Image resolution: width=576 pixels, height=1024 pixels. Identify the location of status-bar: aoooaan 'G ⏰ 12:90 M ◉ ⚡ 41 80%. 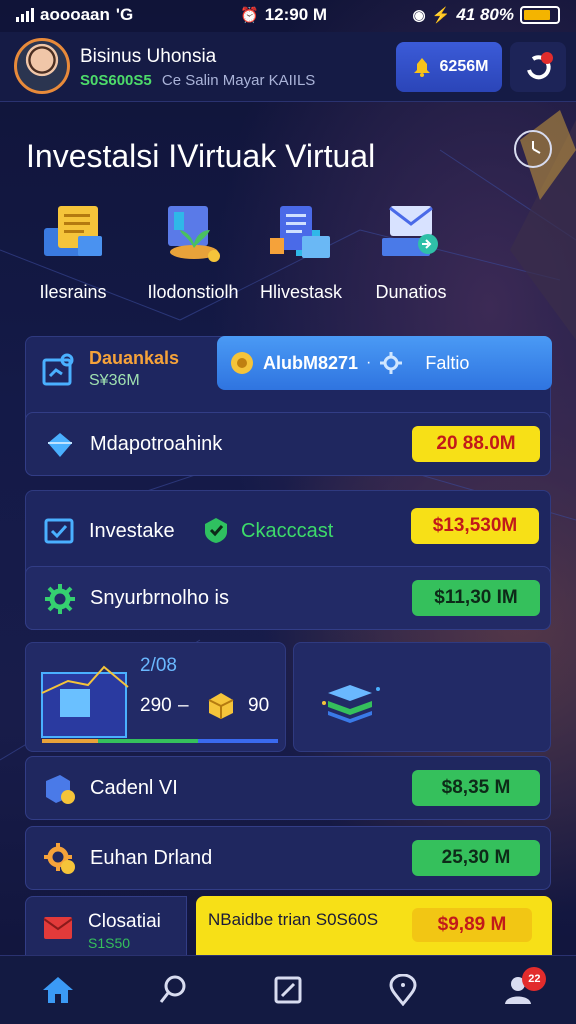
(288, 15).